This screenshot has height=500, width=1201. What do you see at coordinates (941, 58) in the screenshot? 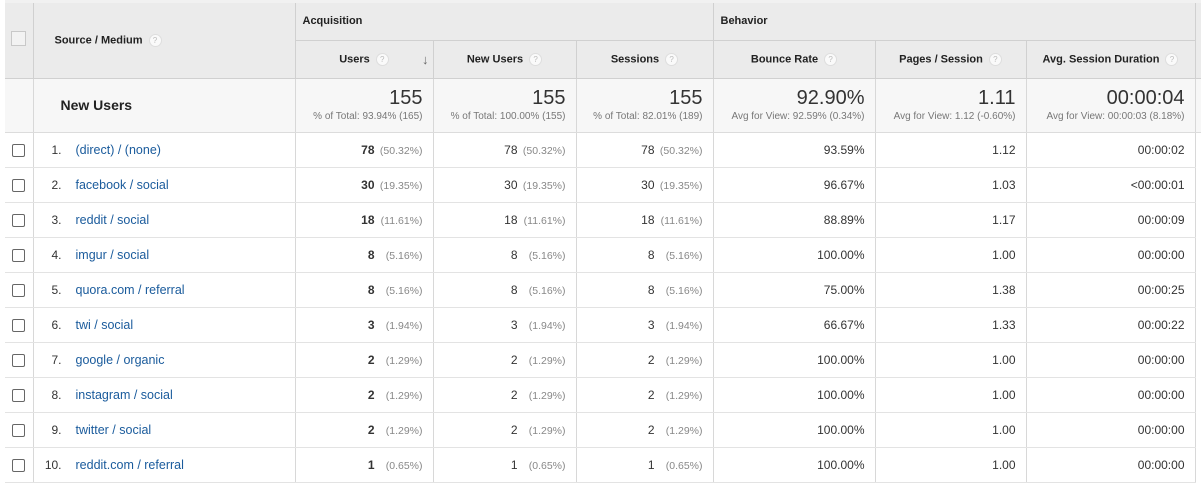
I see `column-label: Pages / Session` at bounding box center [941, 58].